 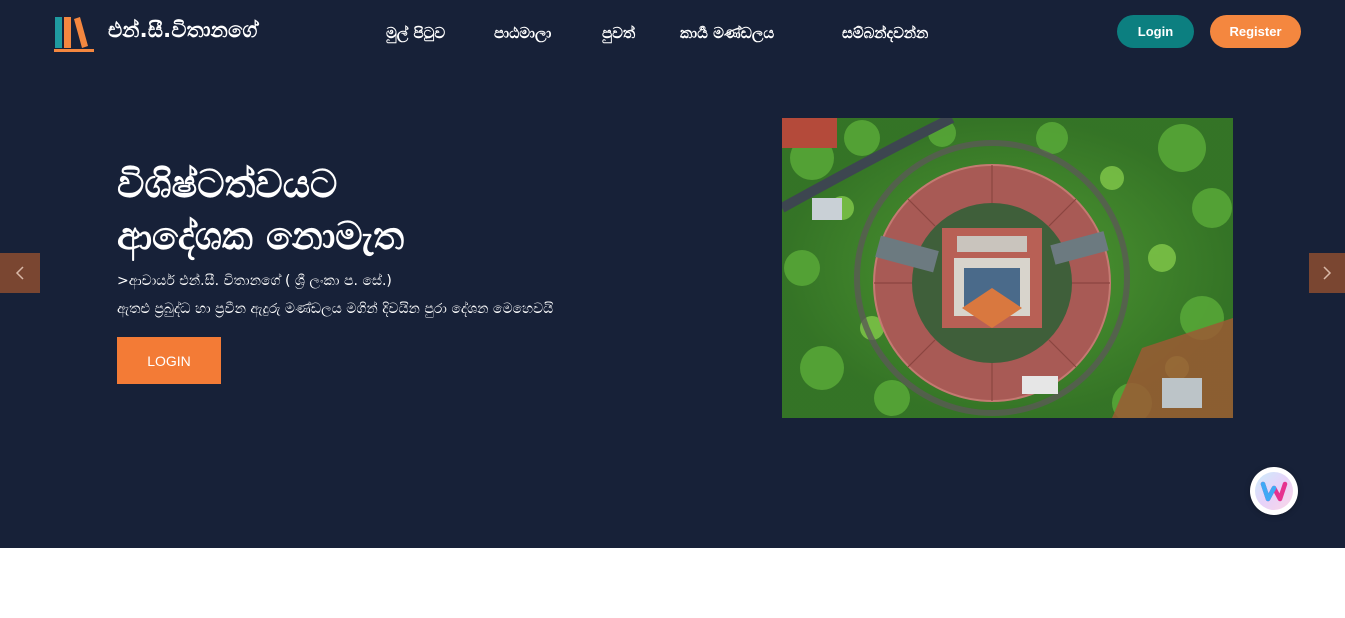 What do you see at coordinates (727, 33) in the screenshot?
I see `nav-staff: කාර්‍ය මණ්ඩලය` at bounding box center [727, 33].